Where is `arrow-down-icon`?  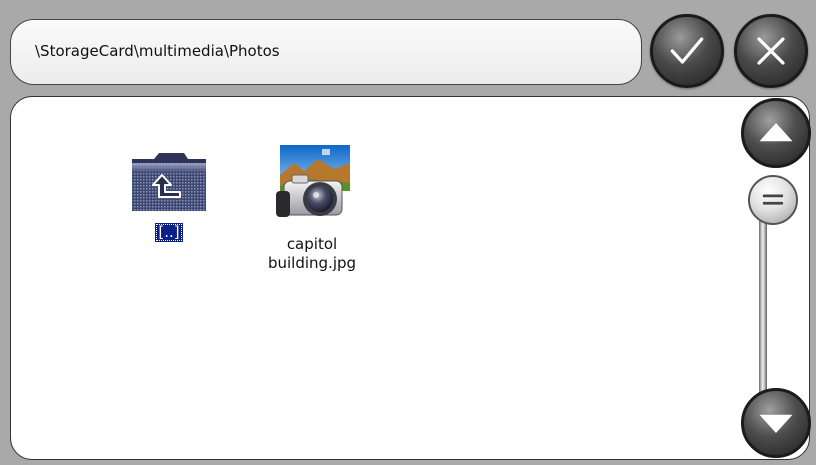
arrow-down-icon is located at coordinates (776, 424).